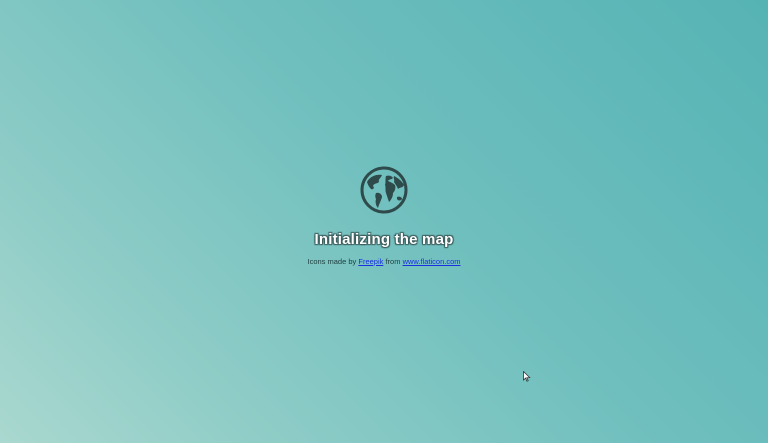 This screenshot has width=768, height=443. Describe the element at coordinates (384, 190) in the screenshot. I see `globe-icon` at that location.